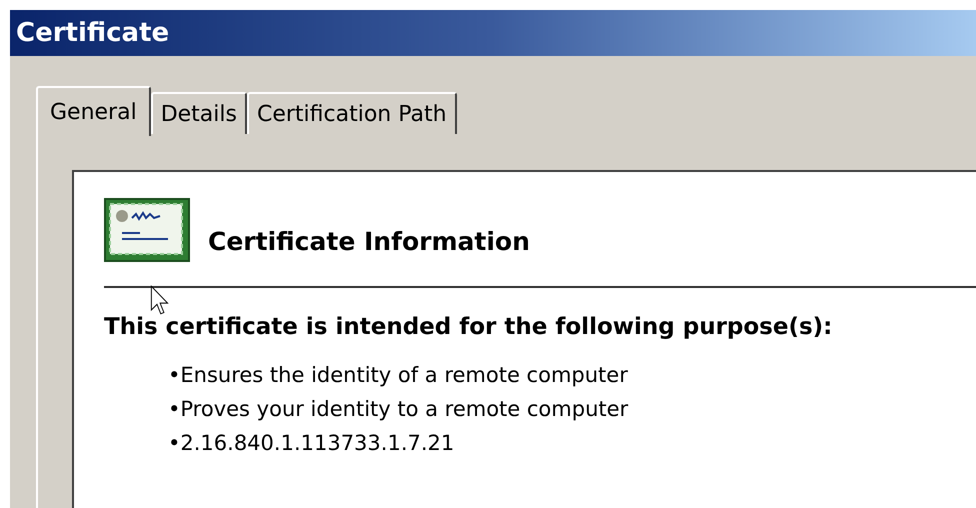 The height and width of the screenshot is (508, 976). I want to click on window-title: Certificate, so click(93, 33).